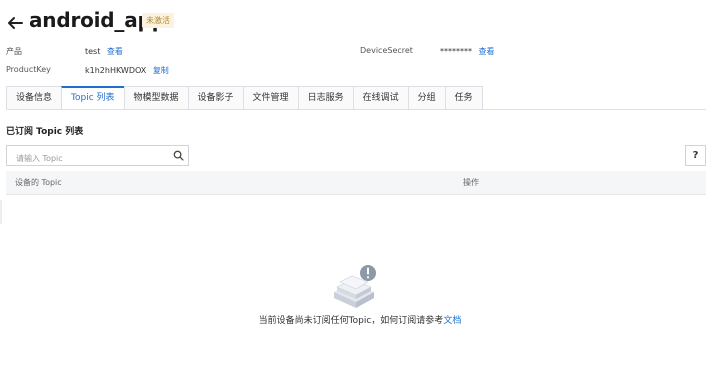  What do you see at coordinates (38, 182) in the screenshot?
I see `column-device-topic: 设备的 Topic` at bounding box center [38, 182].